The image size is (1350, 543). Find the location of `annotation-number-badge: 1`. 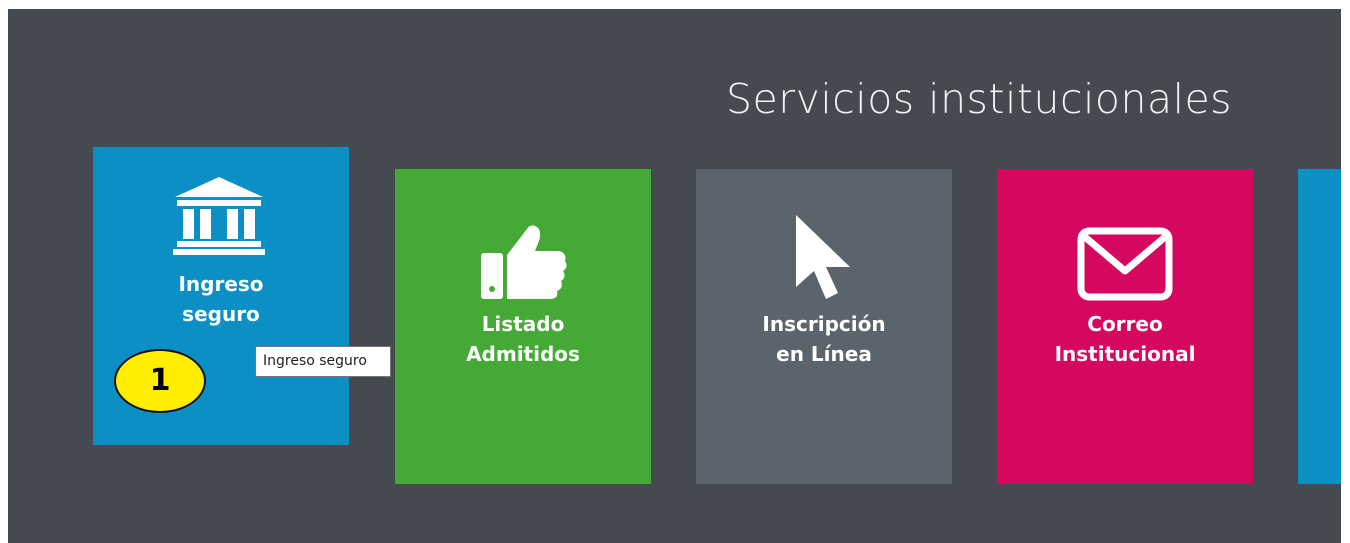

annotation-number-badge: 1 is located at coordinates (160, 381).